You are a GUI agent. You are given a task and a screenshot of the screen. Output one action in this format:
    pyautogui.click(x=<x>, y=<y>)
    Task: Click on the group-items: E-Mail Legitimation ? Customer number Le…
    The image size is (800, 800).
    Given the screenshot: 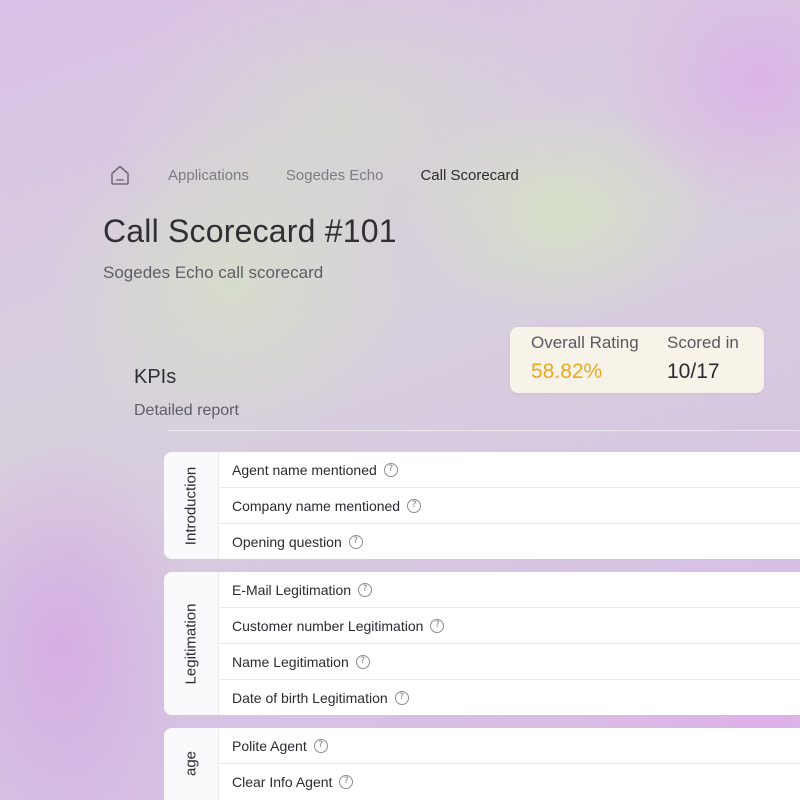 What is the action you would take?
    pyautogui.click(x=509, y=643)
    